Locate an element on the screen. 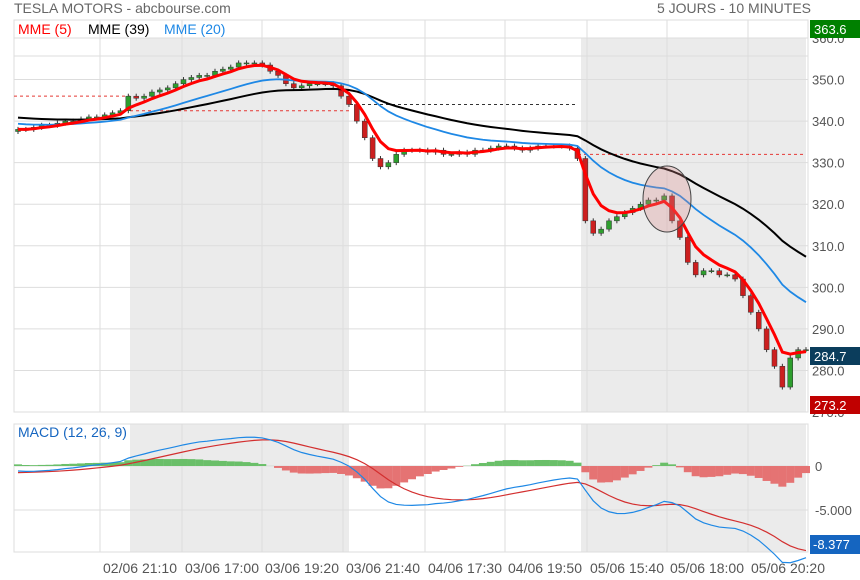 The width and height of the screenshot is (860, 580). price-tag-label: 363.6 is located at coordinates (830, 29).